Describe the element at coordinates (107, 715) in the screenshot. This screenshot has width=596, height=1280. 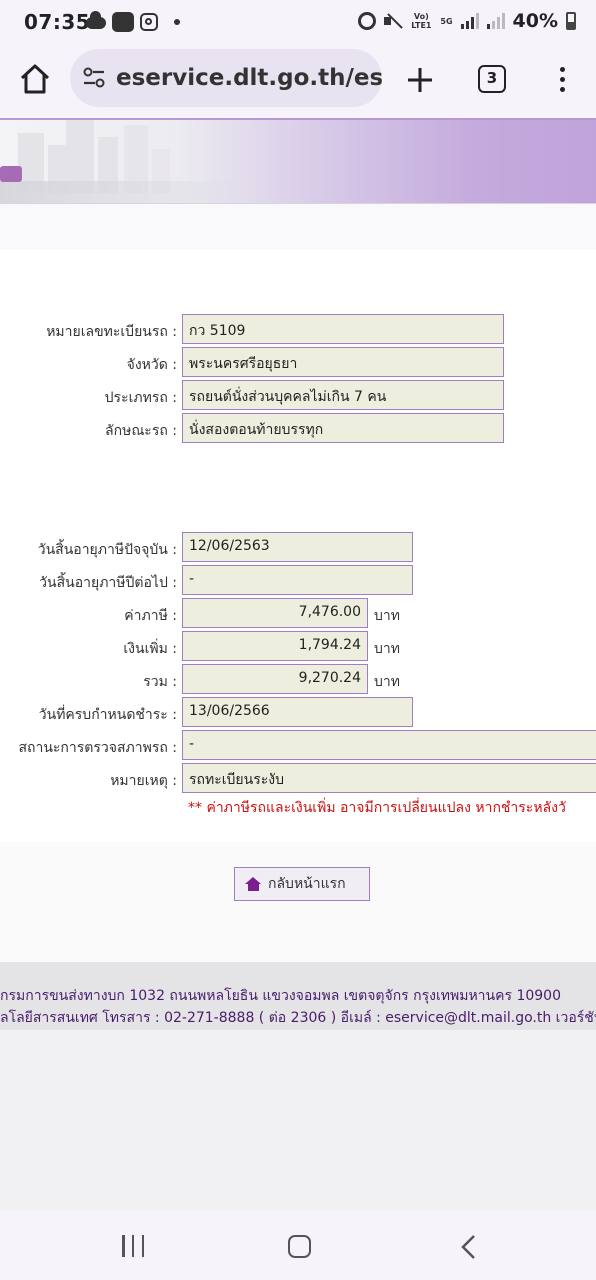
I see `due-date-label: วันที่ครบกำหนดชำระ :` at that location.